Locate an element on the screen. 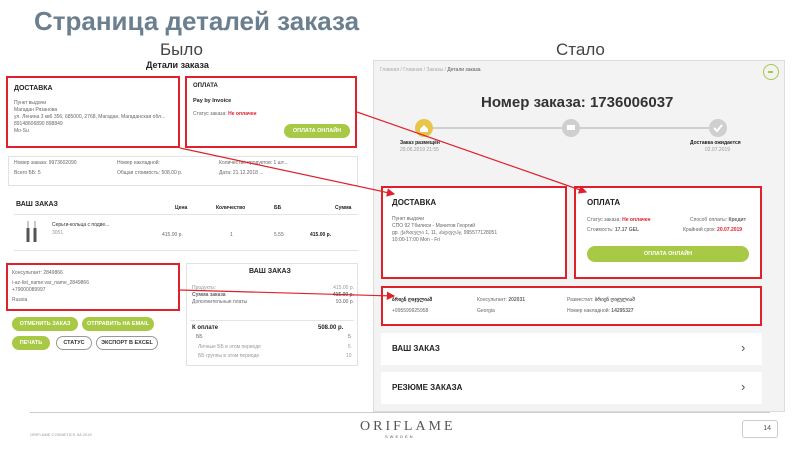 This screenshot has width=800, height=450. arrow-payment is located at coordinates (472, 152).